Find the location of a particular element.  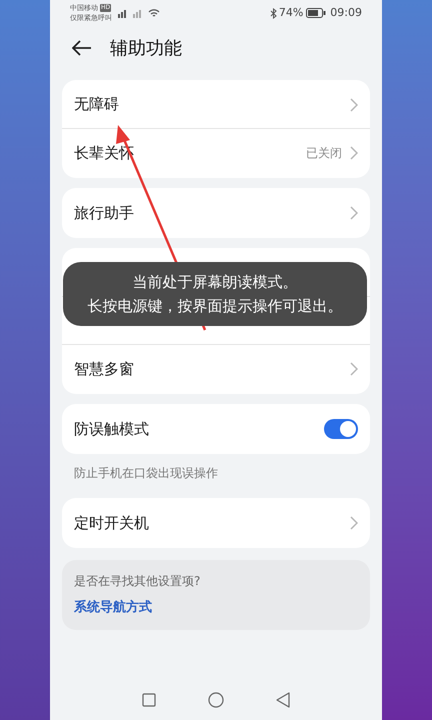

back-arrow-icon is located at coordinates (82, 48).